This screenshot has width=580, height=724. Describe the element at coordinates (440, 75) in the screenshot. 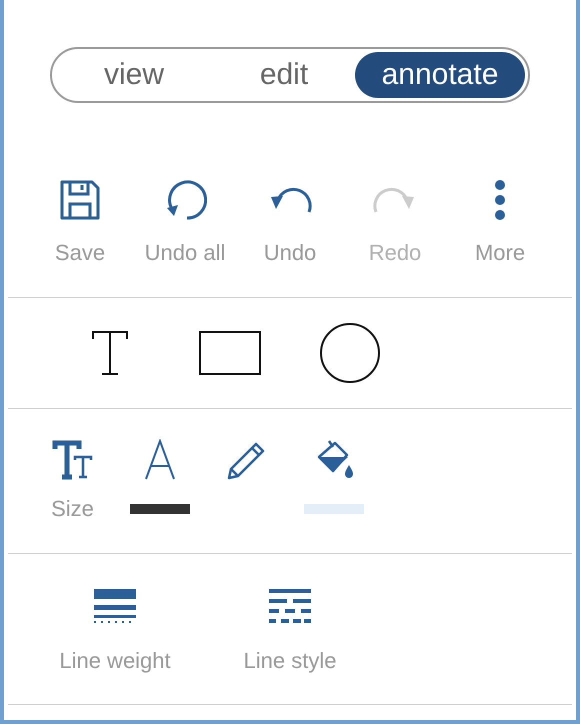

I see `mode-tab: annotate` at that location.